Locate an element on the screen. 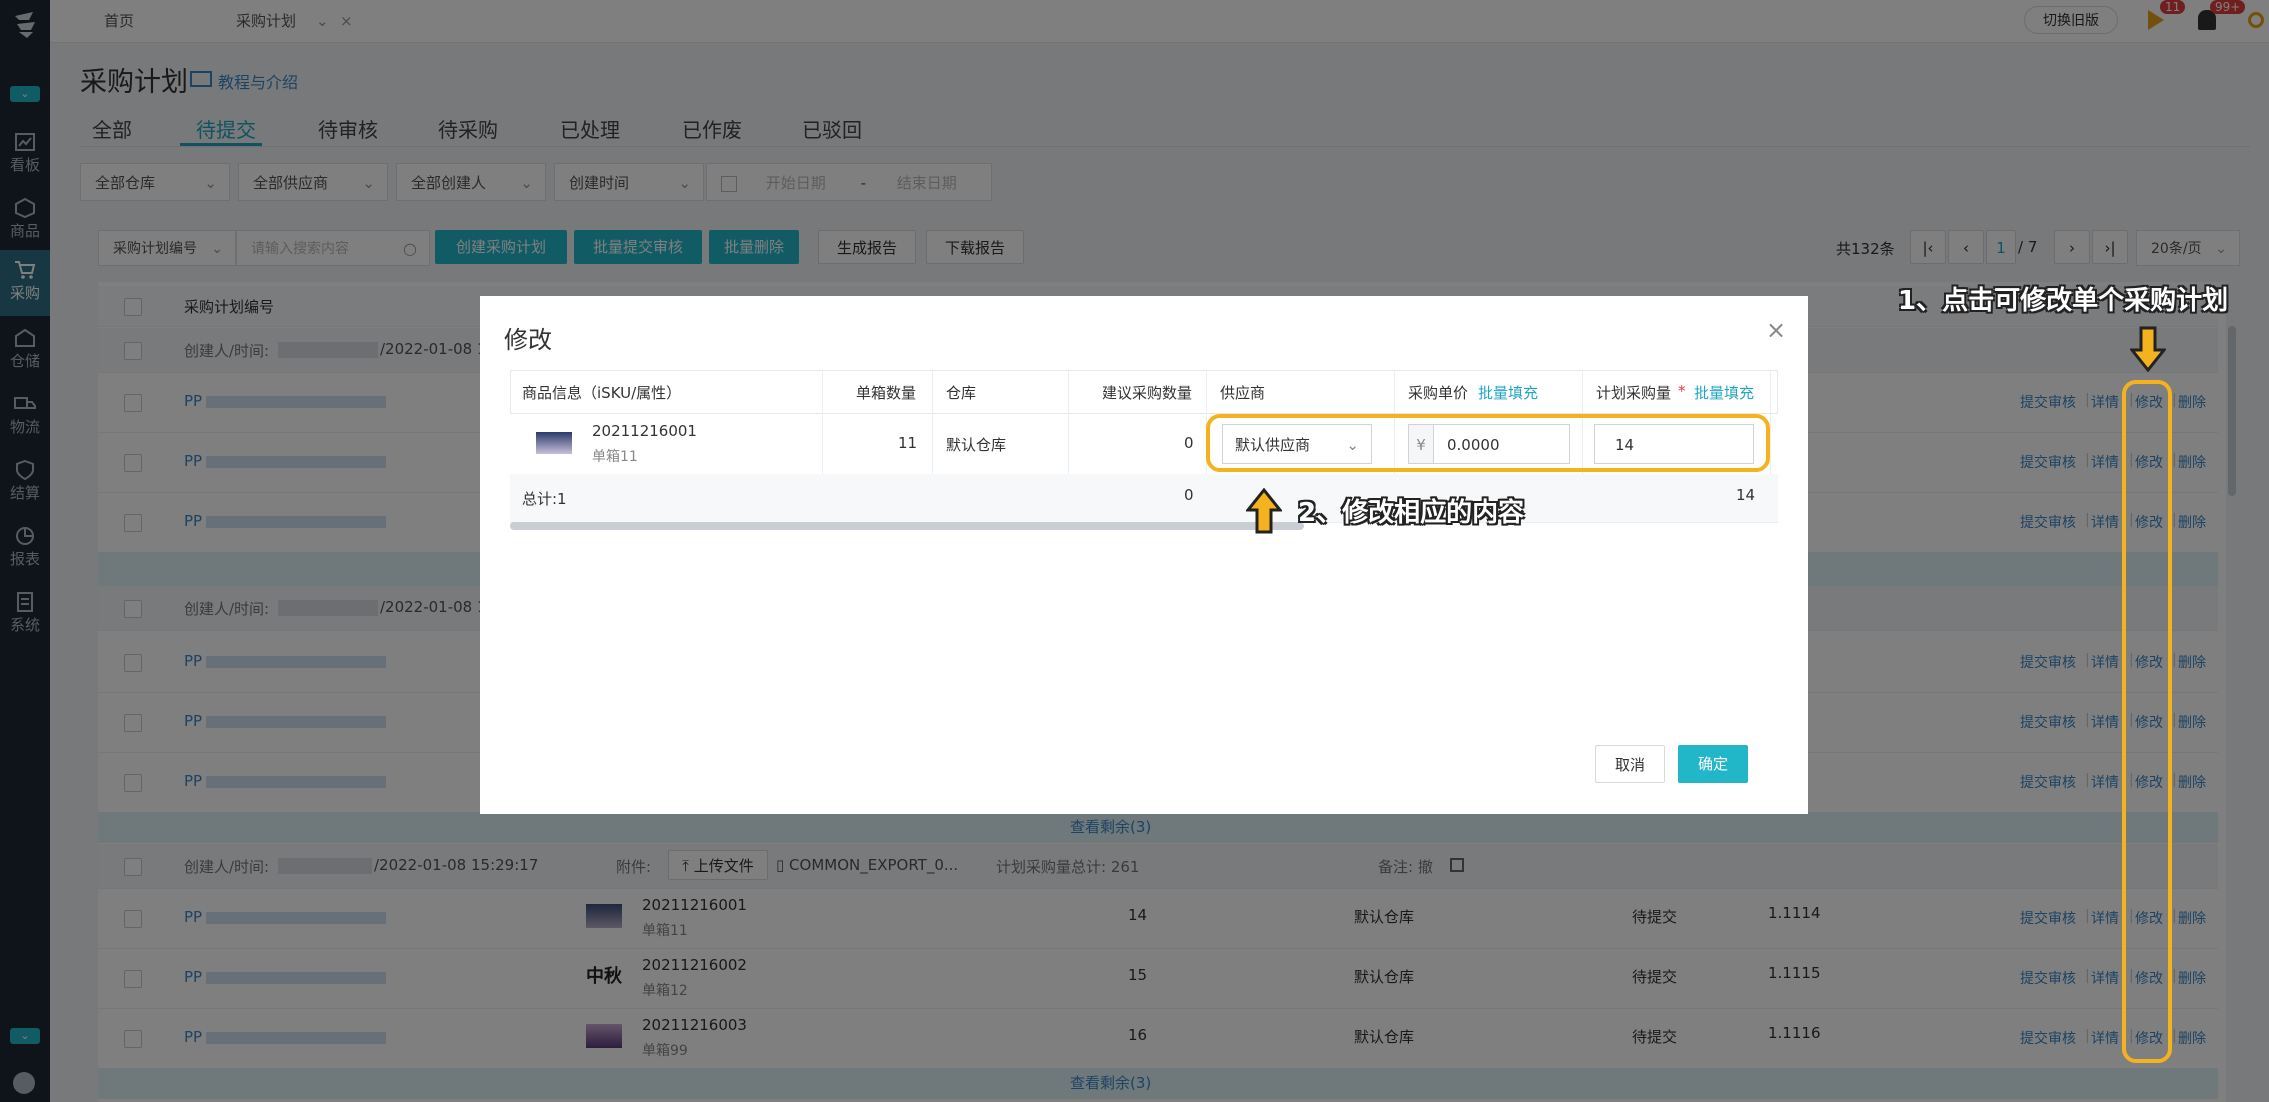 The image size is (2269, 1102). column-header: 仓库 is located at coordinates (961, 393).